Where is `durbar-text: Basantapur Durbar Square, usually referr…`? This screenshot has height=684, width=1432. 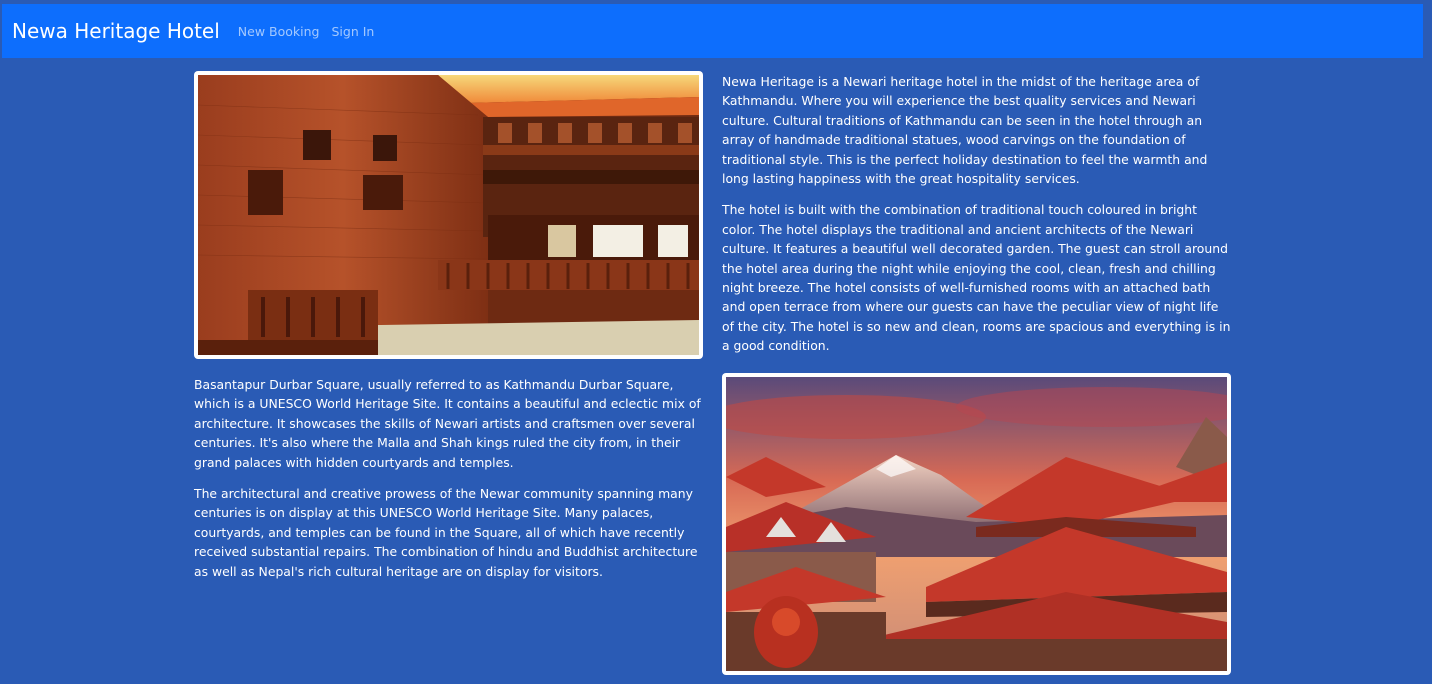 durbar-text: Basantapur Durbar Square, usually referr… is located at coordinates (449, 484).